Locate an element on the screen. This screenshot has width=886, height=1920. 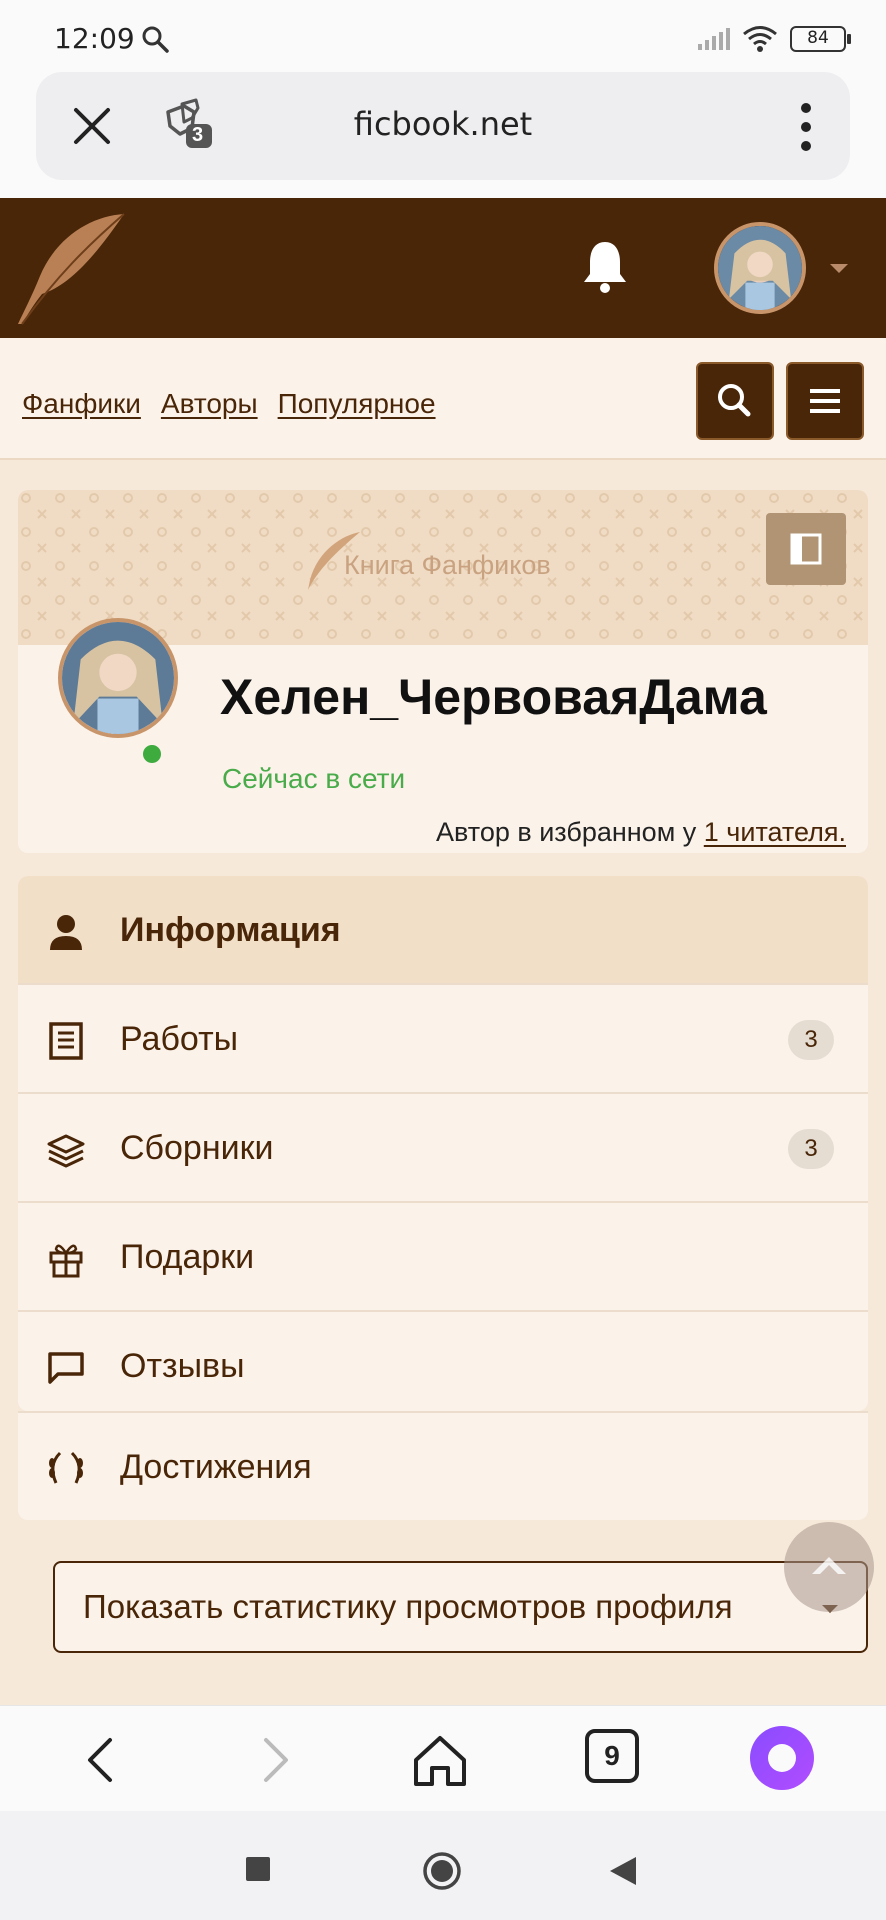
profile-avatar is located at coordinates (118, 678).